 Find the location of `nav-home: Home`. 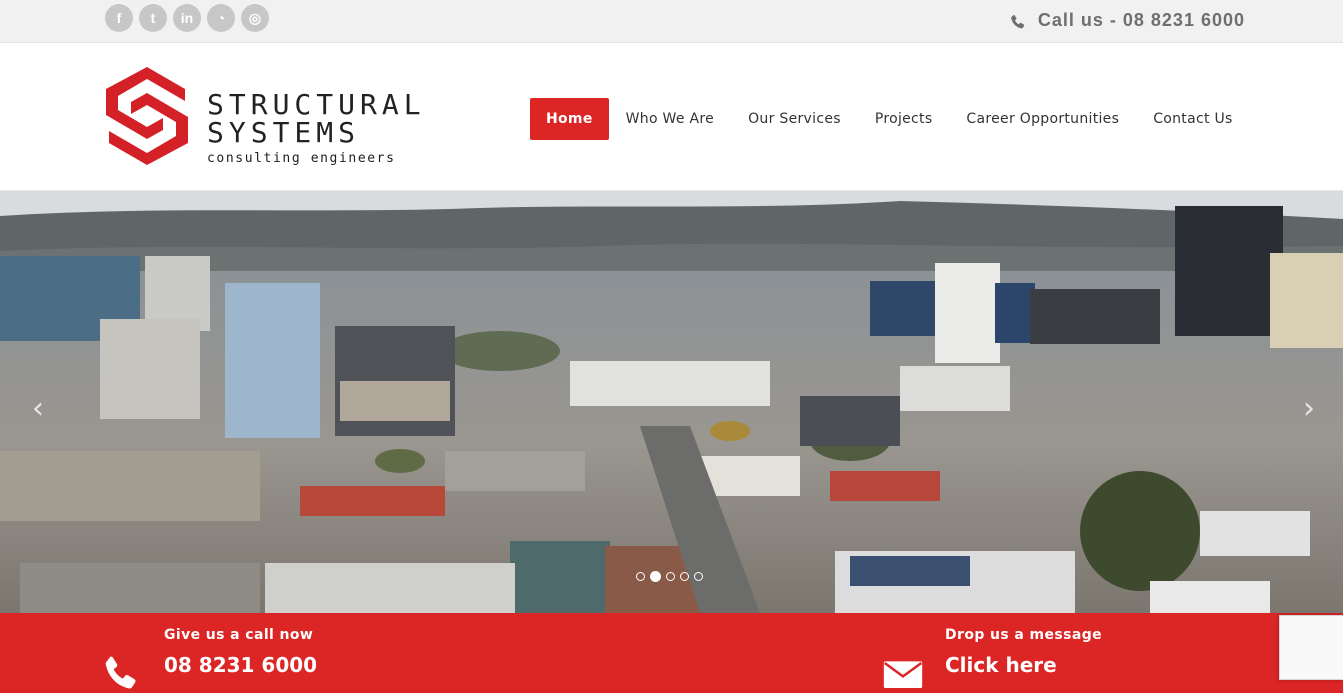

nav-home: Home is located at coordinates (569, 119).